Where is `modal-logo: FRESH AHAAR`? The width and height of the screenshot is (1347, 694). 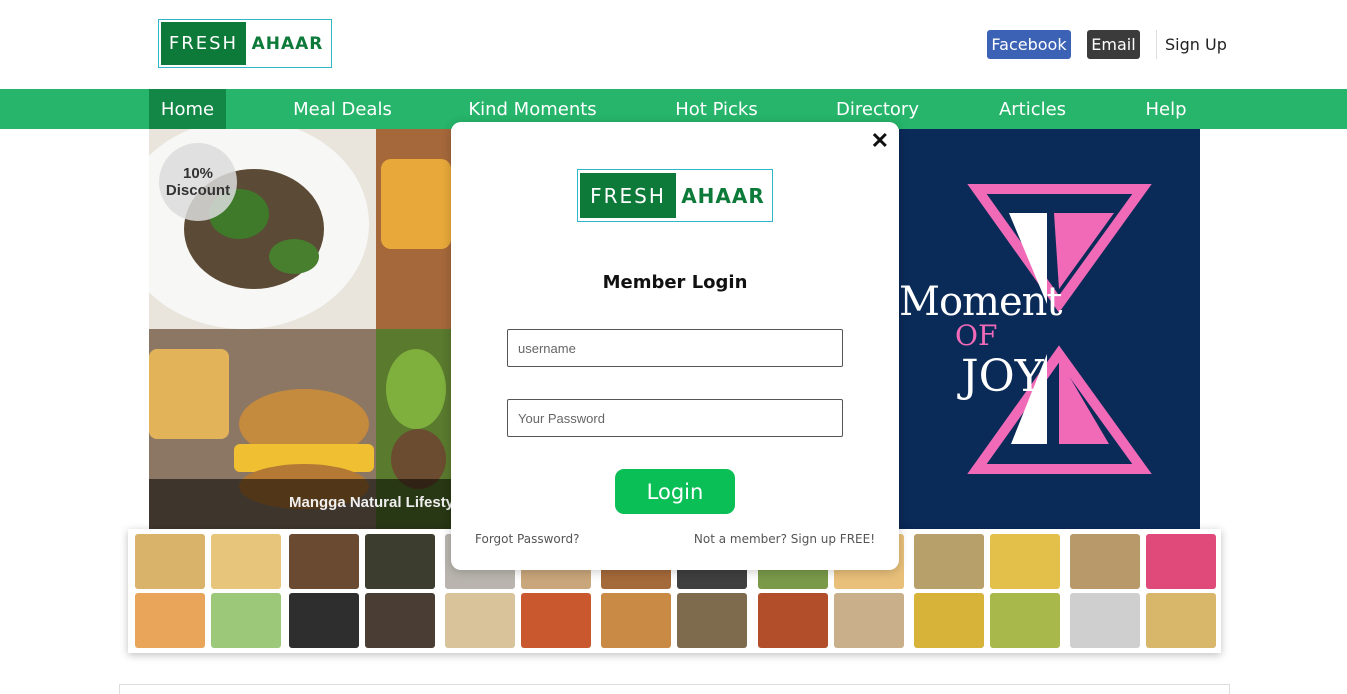 modal-logo: FRESH AHAAR is located at coordinates (675, 195).